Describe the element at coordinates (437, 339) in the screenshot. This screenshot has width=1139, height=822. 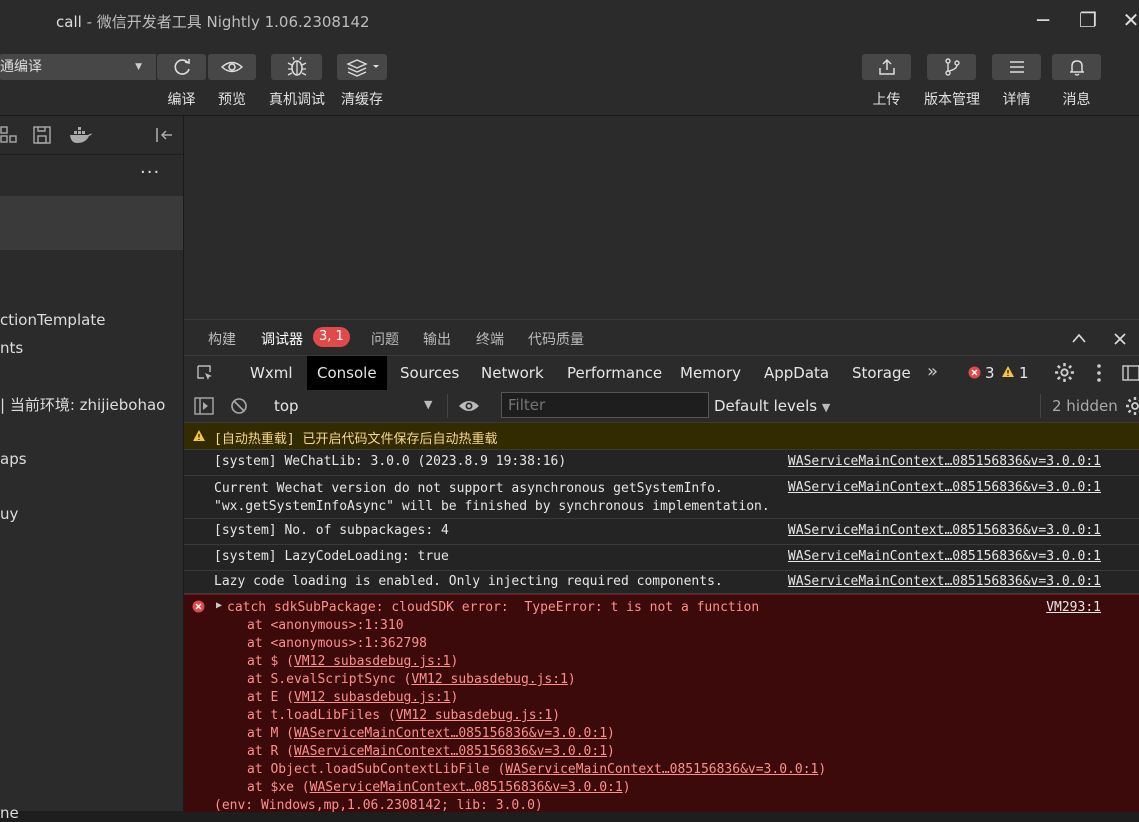
I see `tab-output: 输出` at that location.